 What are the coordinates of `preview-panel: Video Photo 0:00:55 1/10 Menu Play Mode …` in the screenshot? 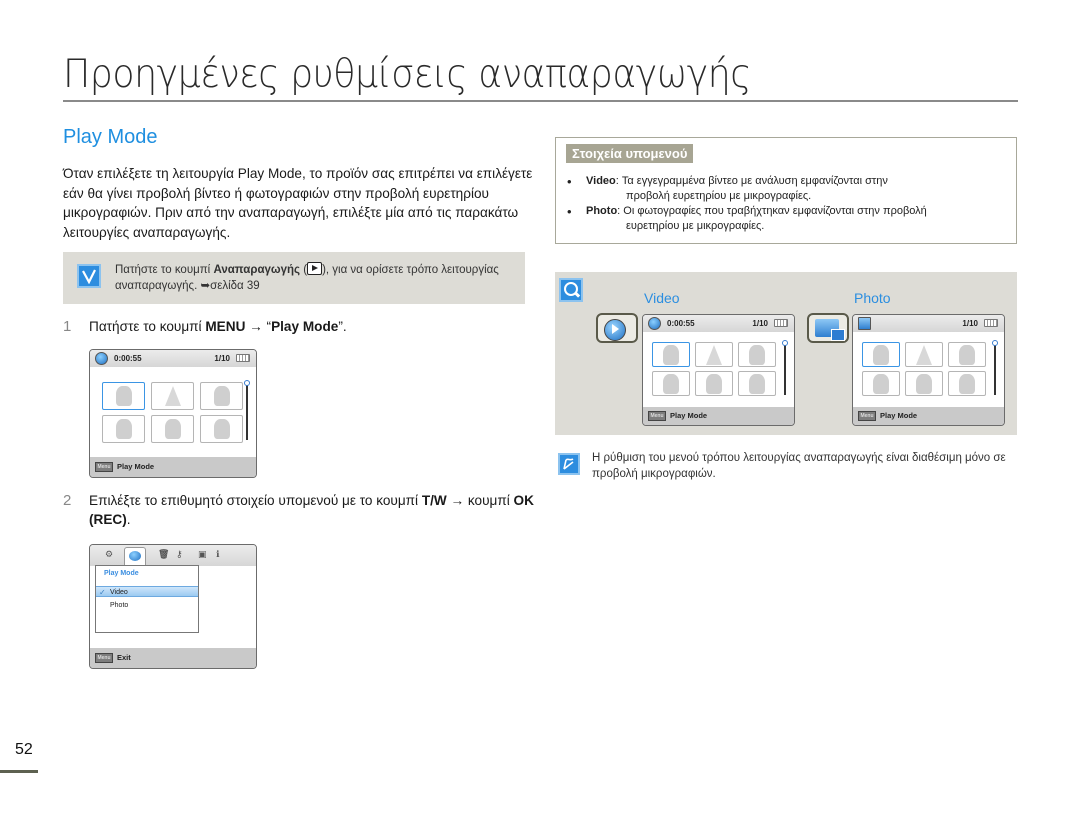 It's located at (786, 353).